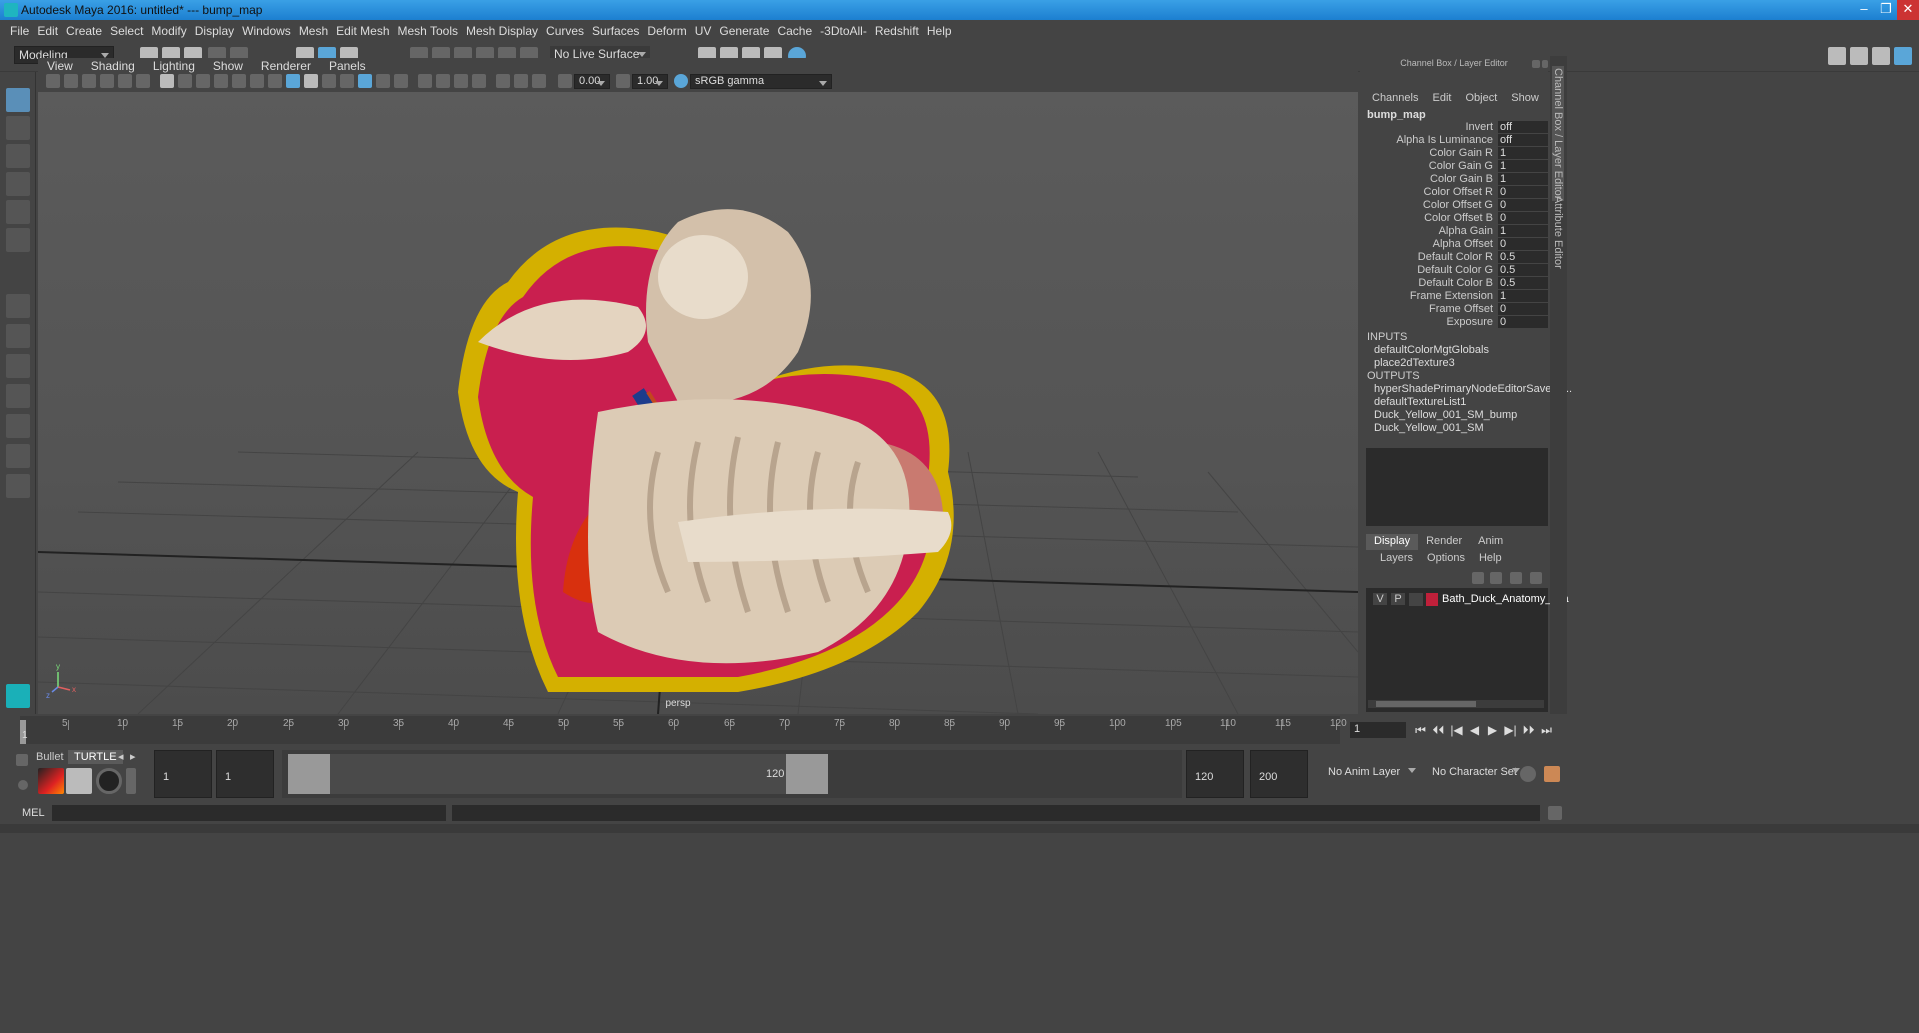 The image size is (1919, 1033). I want to click on attr-row: Color Offset R0, so click(1454, 192).